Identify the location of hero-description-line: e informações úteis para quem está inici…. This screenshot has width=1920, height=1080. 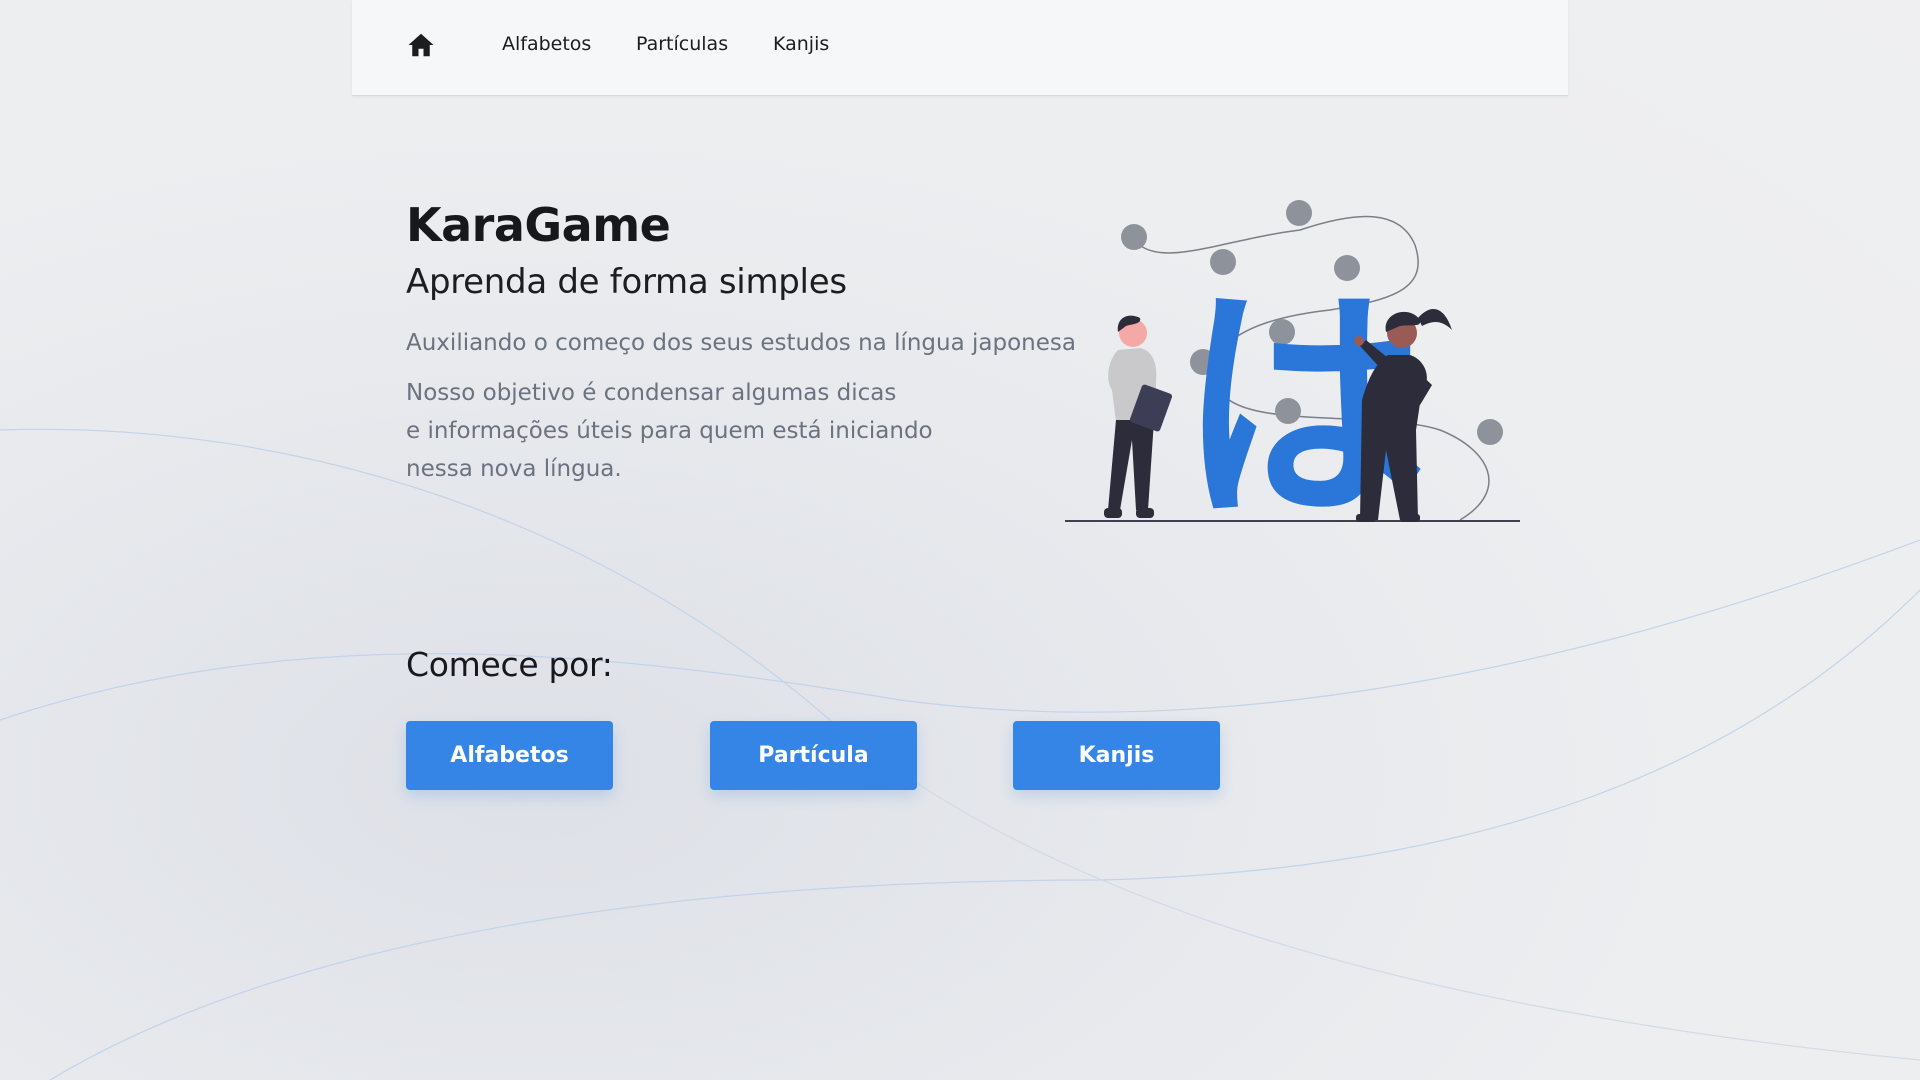
(669, 431).